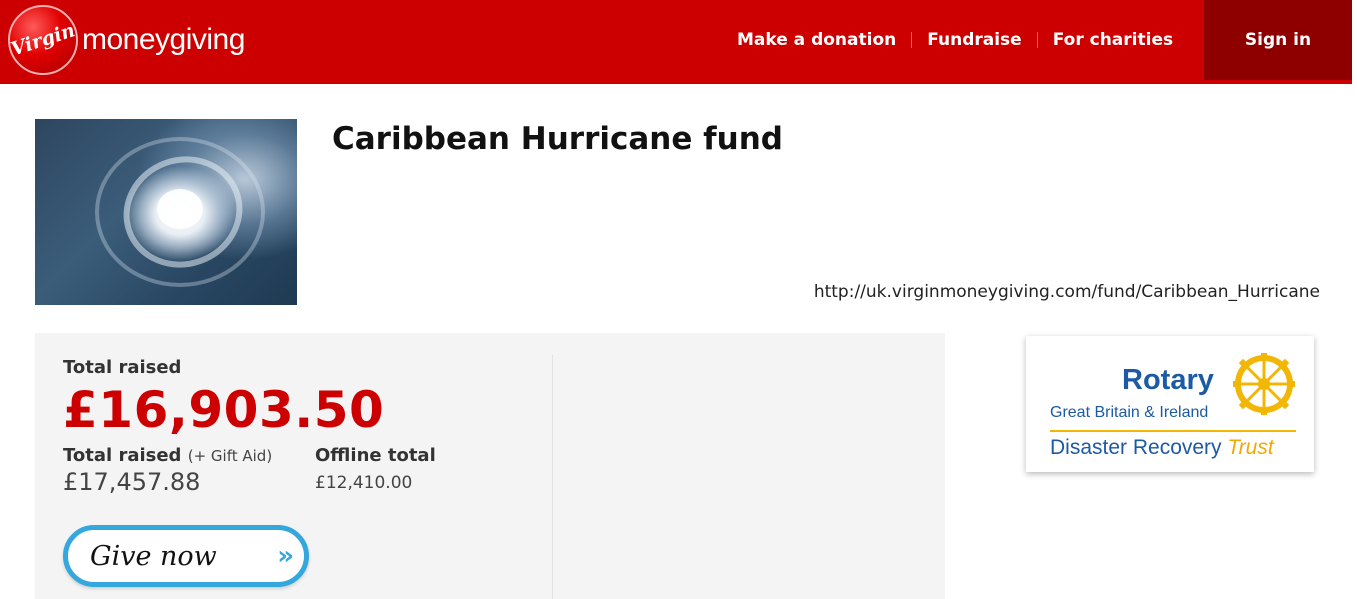  I want to click on gift-aid-total-amount: £17,457.88, so click(132, 482).